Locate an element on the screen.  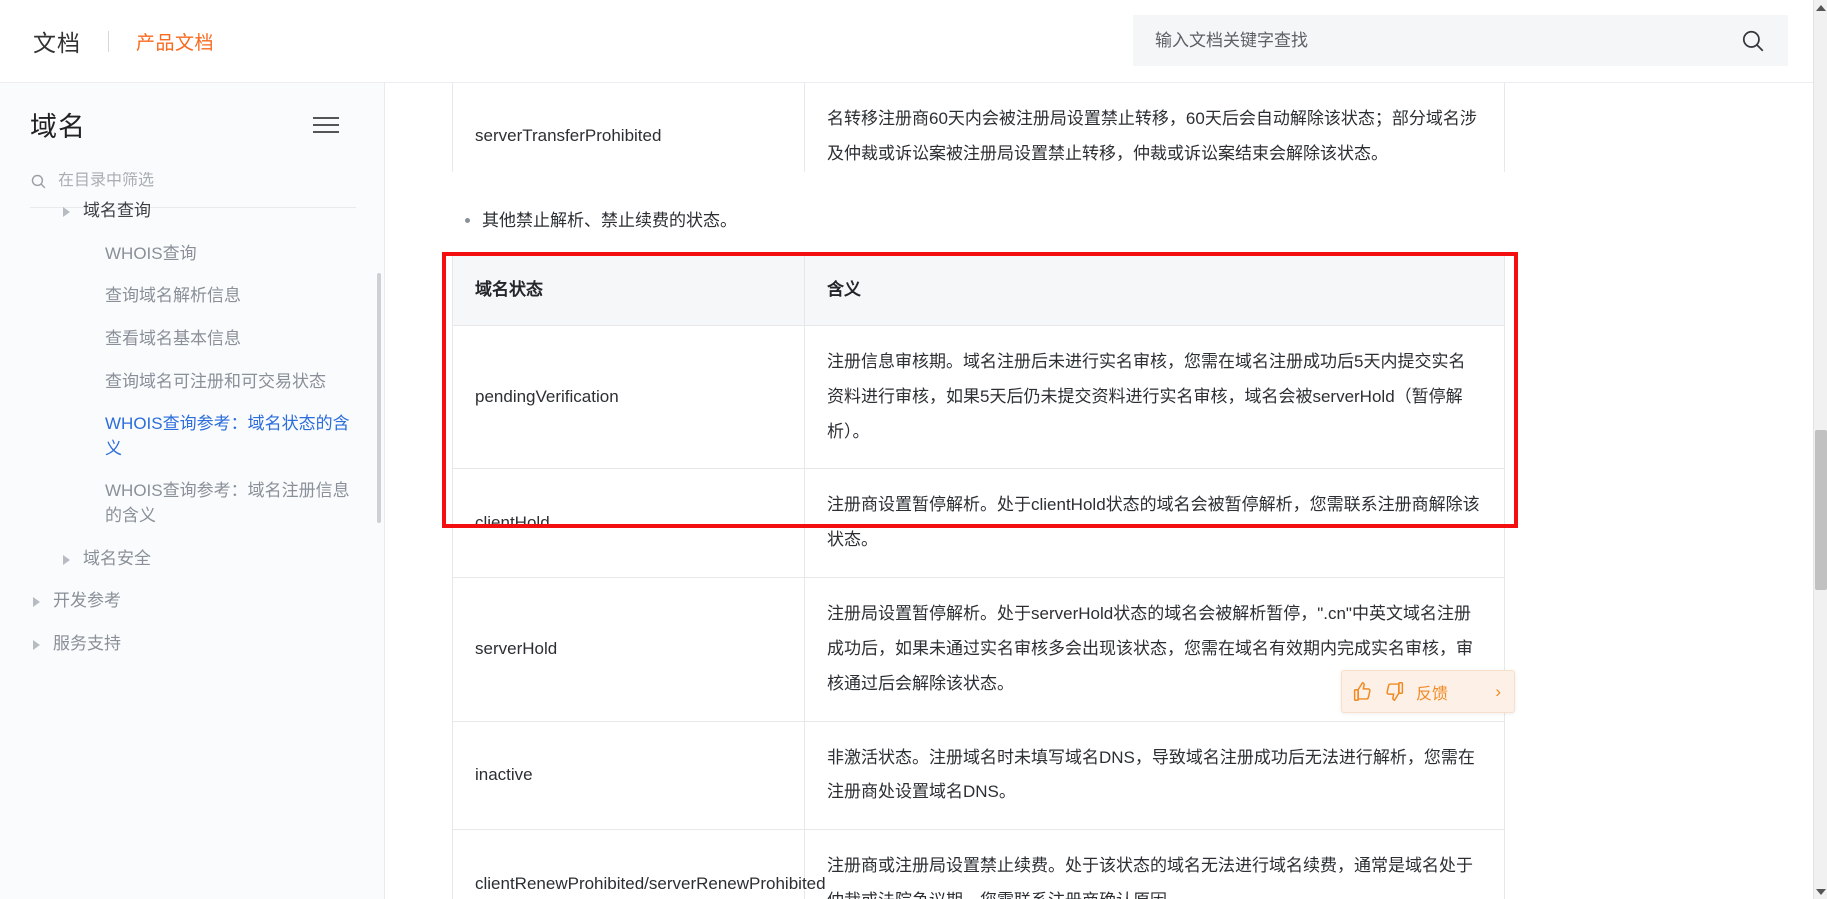
sidebar-item-5: WHOIS查询参考：域名状态的含义 is located at coordinates (192, 436).